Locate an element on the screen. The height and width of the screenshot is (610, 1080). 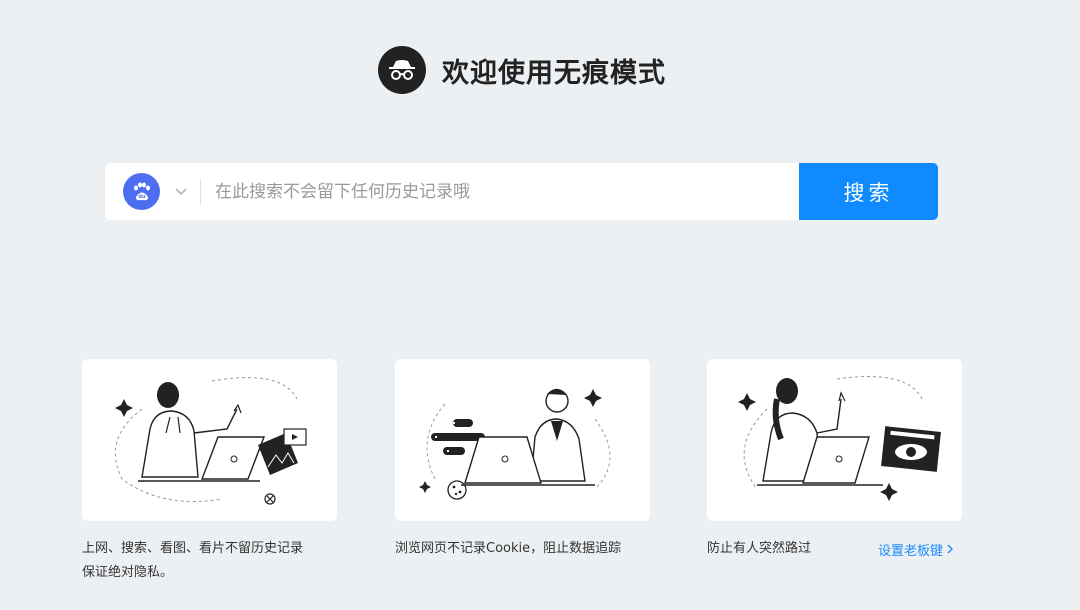
search-button: 搜索 is located at coordinates (868, 191).